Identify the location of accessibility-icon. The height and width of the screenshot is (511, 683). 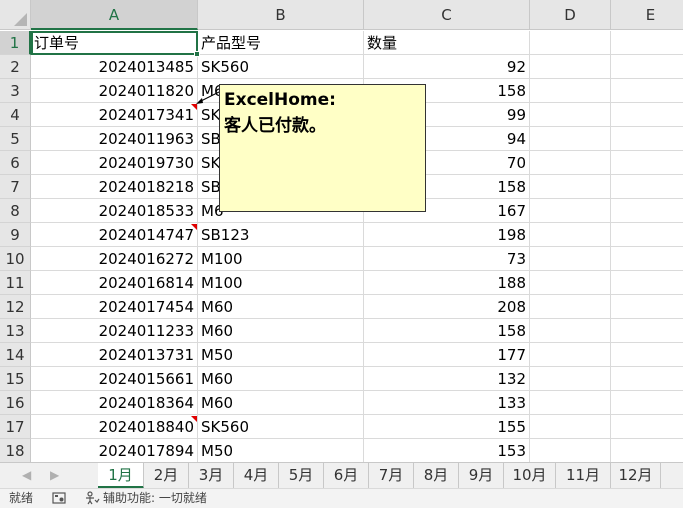
(92, 501).